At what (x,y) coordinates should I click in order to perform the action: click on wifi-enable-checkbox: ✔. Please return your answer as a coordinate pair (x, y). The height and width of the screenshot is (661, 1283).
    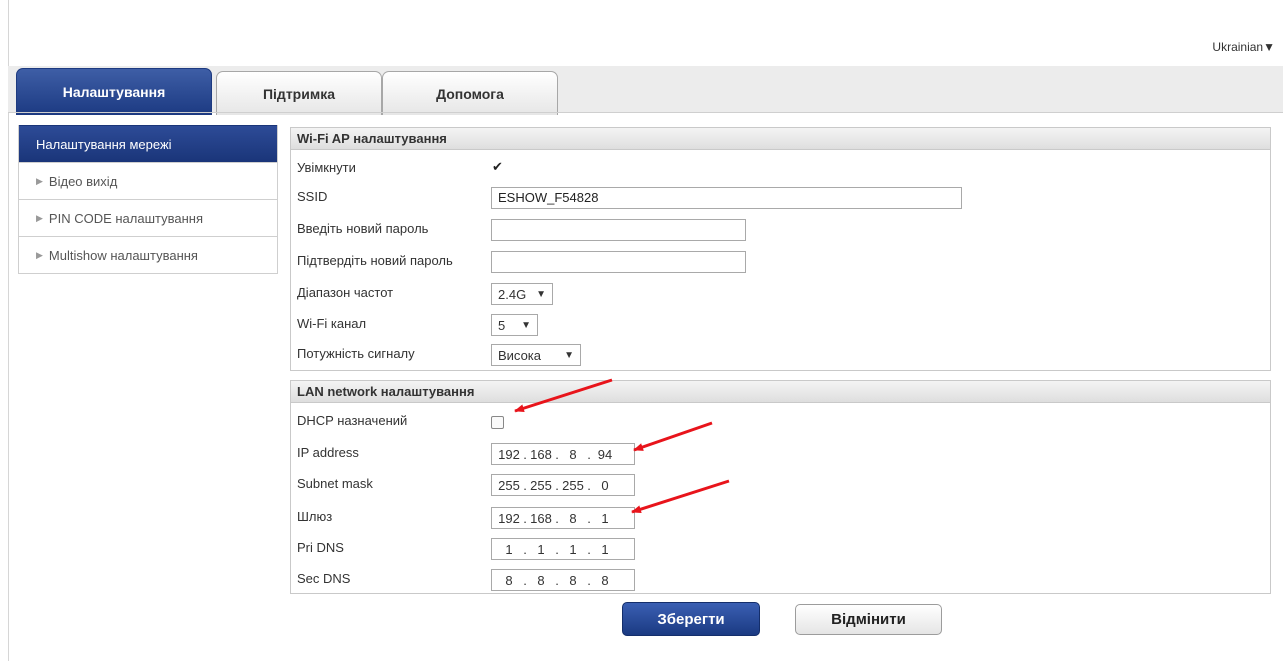
    Looking at the image, I should click on (497, 166).